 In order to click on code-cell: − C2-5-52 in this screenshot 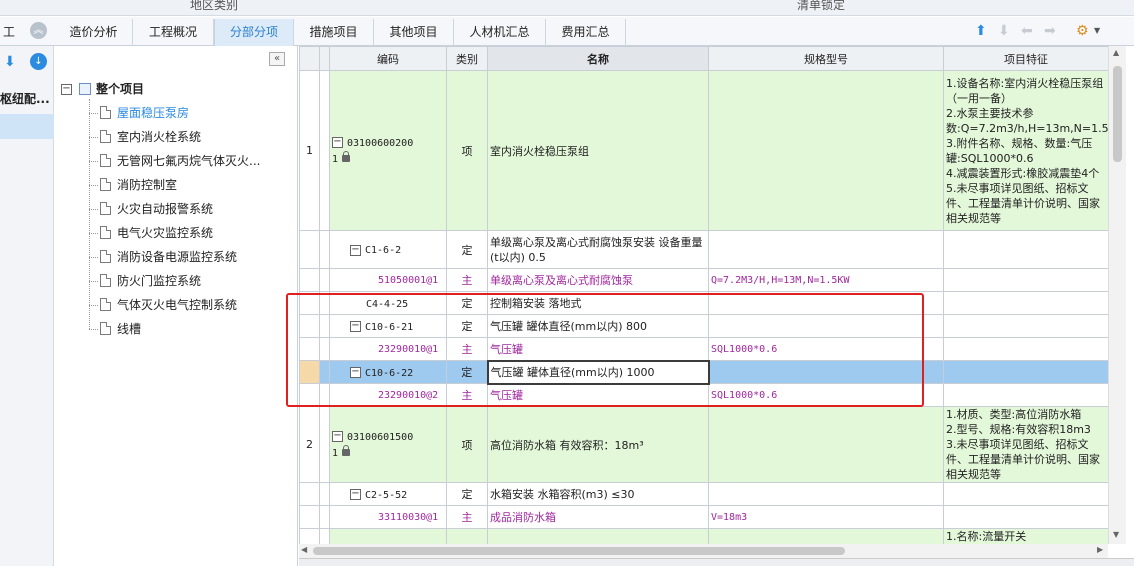, I will do `click(388, 494)`.